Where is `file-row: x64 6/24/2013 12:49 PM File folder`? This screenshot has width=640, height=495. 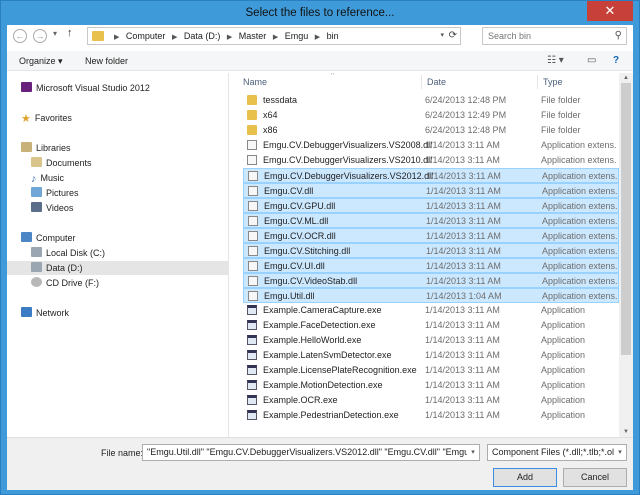 file-row: x64 6/24/2013 12:49 PM File folder is located at coordinates (431, 115).